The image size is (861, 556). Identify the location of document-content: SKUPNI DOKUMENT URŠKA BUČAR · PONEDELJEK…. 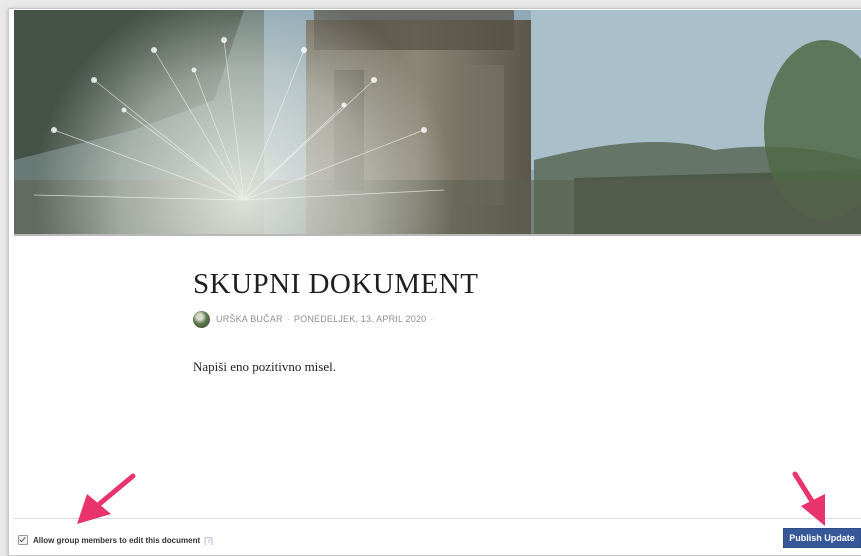
(453, 320).